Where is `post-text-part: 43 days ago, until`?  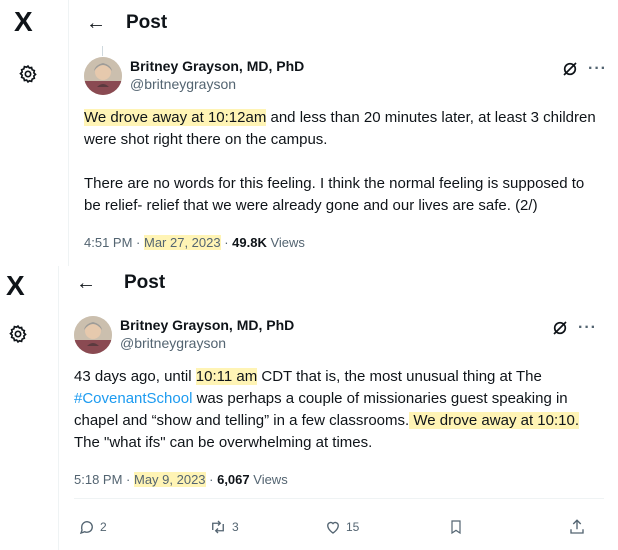 post-text-part: 43 days ago, until is located at coordinates (135, 376).